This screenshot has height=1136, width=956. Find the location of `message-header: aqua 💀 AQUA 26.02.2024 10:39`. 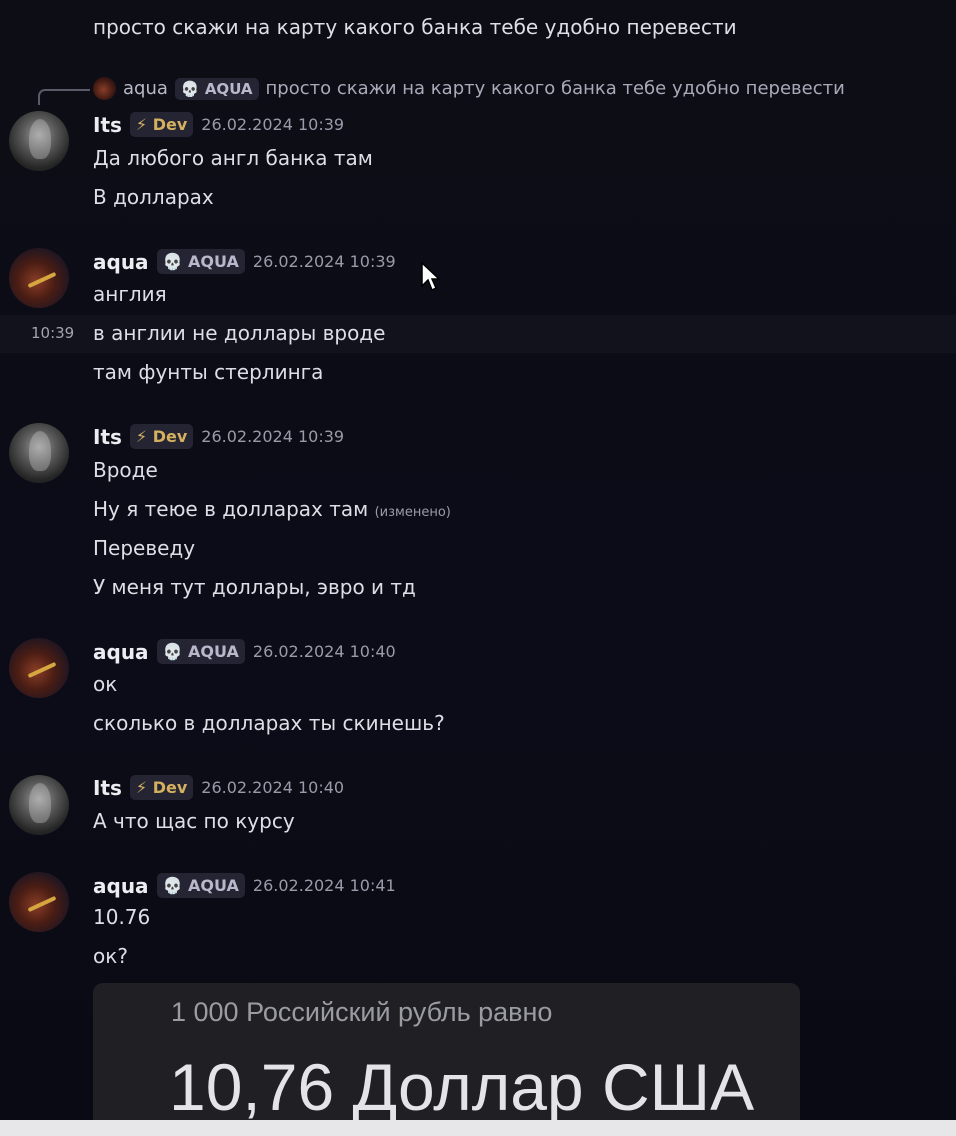

message-header: aqua 💀 AQUA 26.02.2024 10:39 is located at coordinates (244, 261).